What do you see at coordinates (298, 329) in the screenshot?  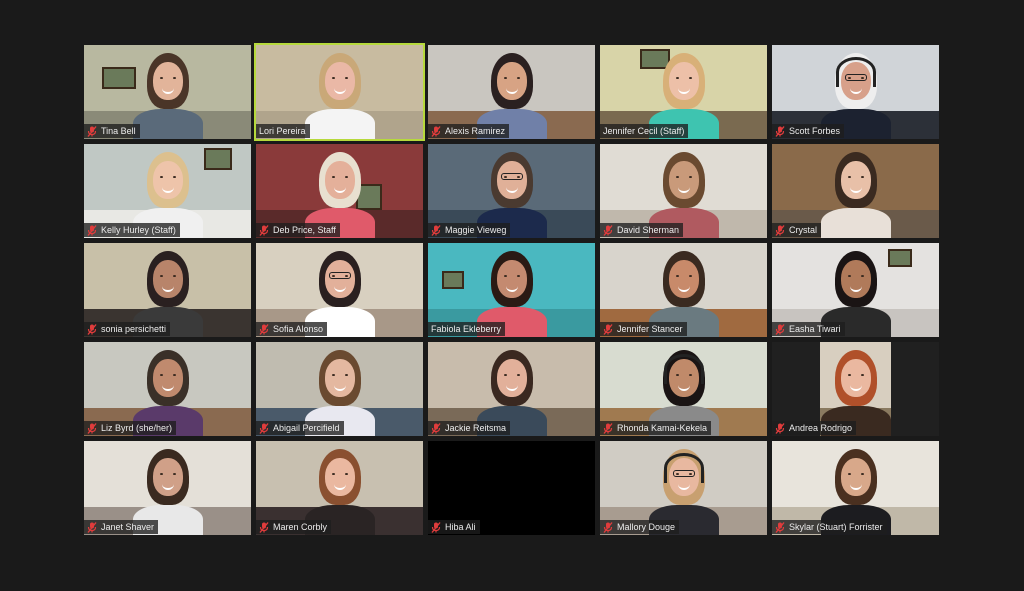 I see `participant-name: Sofia Alonso` at bounding box center [298, 329].